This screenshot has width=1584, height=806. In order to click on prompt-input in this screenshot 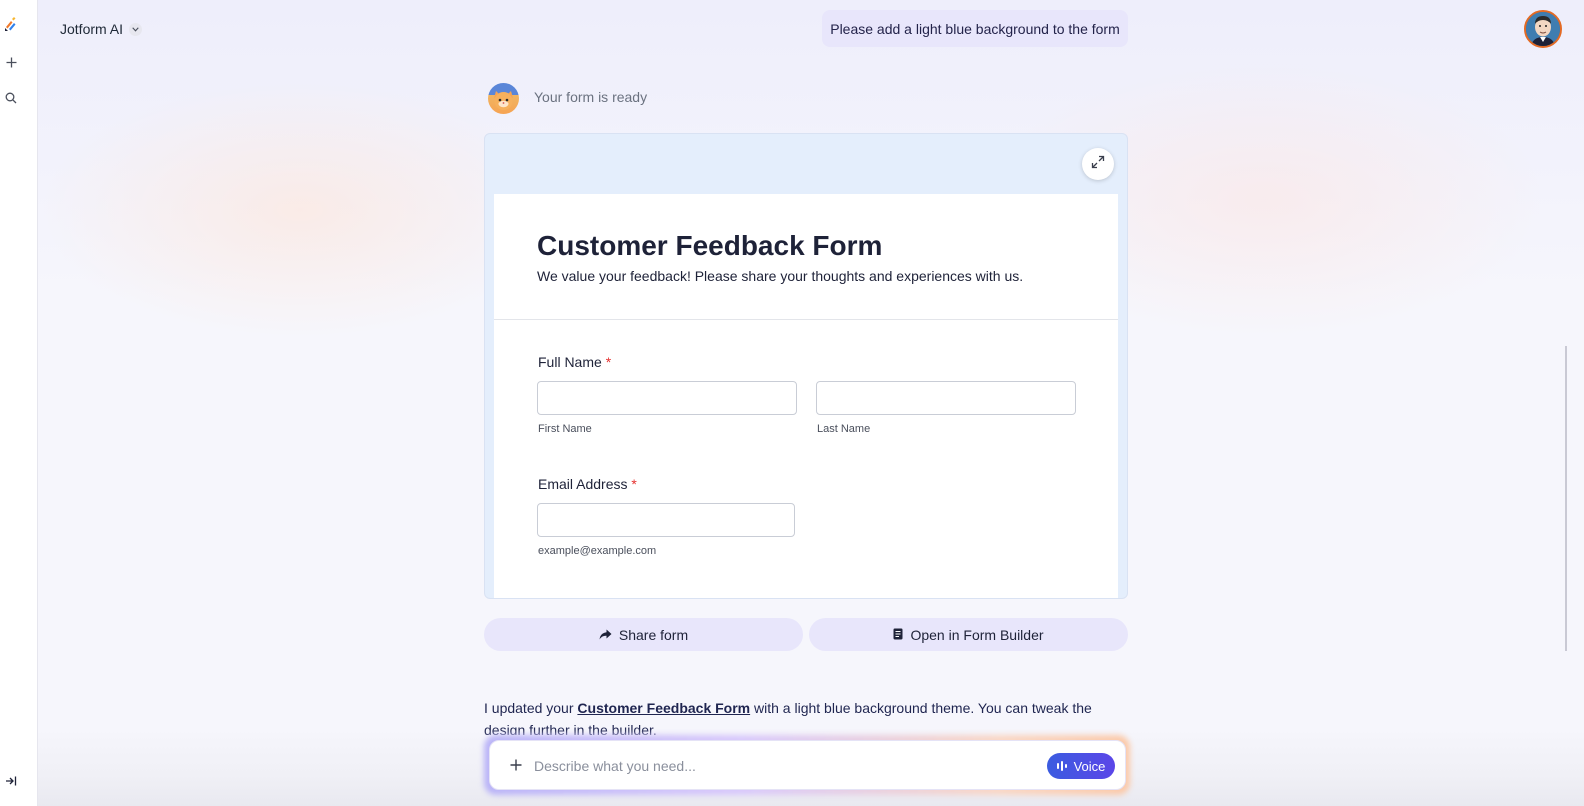, I will do `click(784, 766)`.